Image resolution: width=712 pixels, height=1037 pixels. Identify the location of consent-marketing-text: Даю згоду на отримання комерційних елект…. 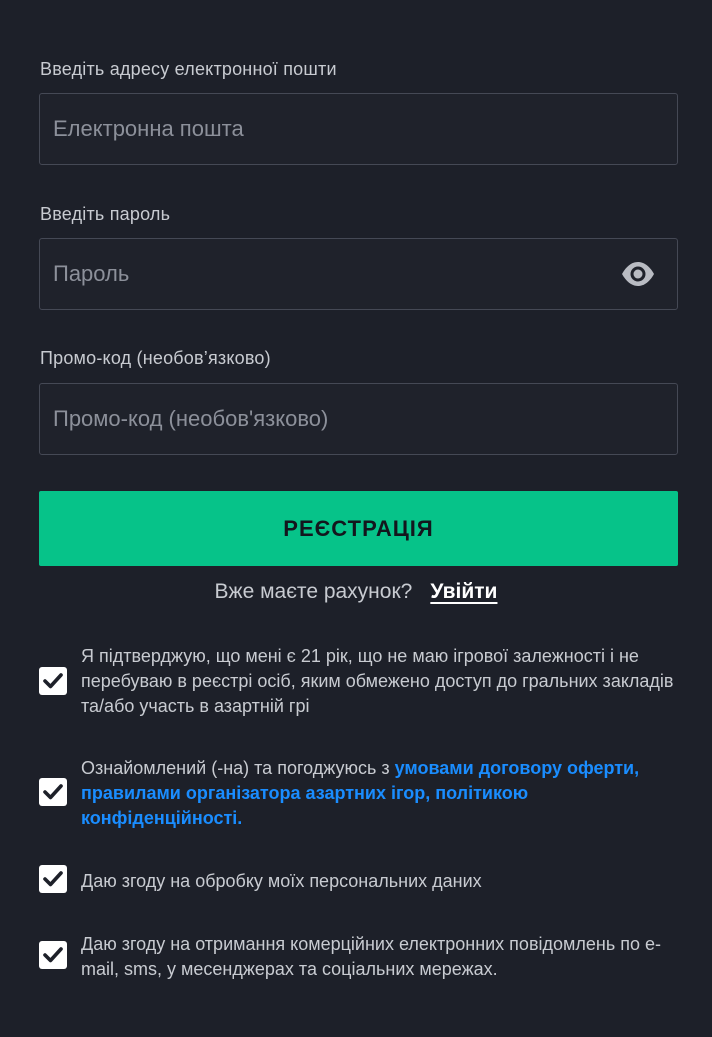
(371, 956).